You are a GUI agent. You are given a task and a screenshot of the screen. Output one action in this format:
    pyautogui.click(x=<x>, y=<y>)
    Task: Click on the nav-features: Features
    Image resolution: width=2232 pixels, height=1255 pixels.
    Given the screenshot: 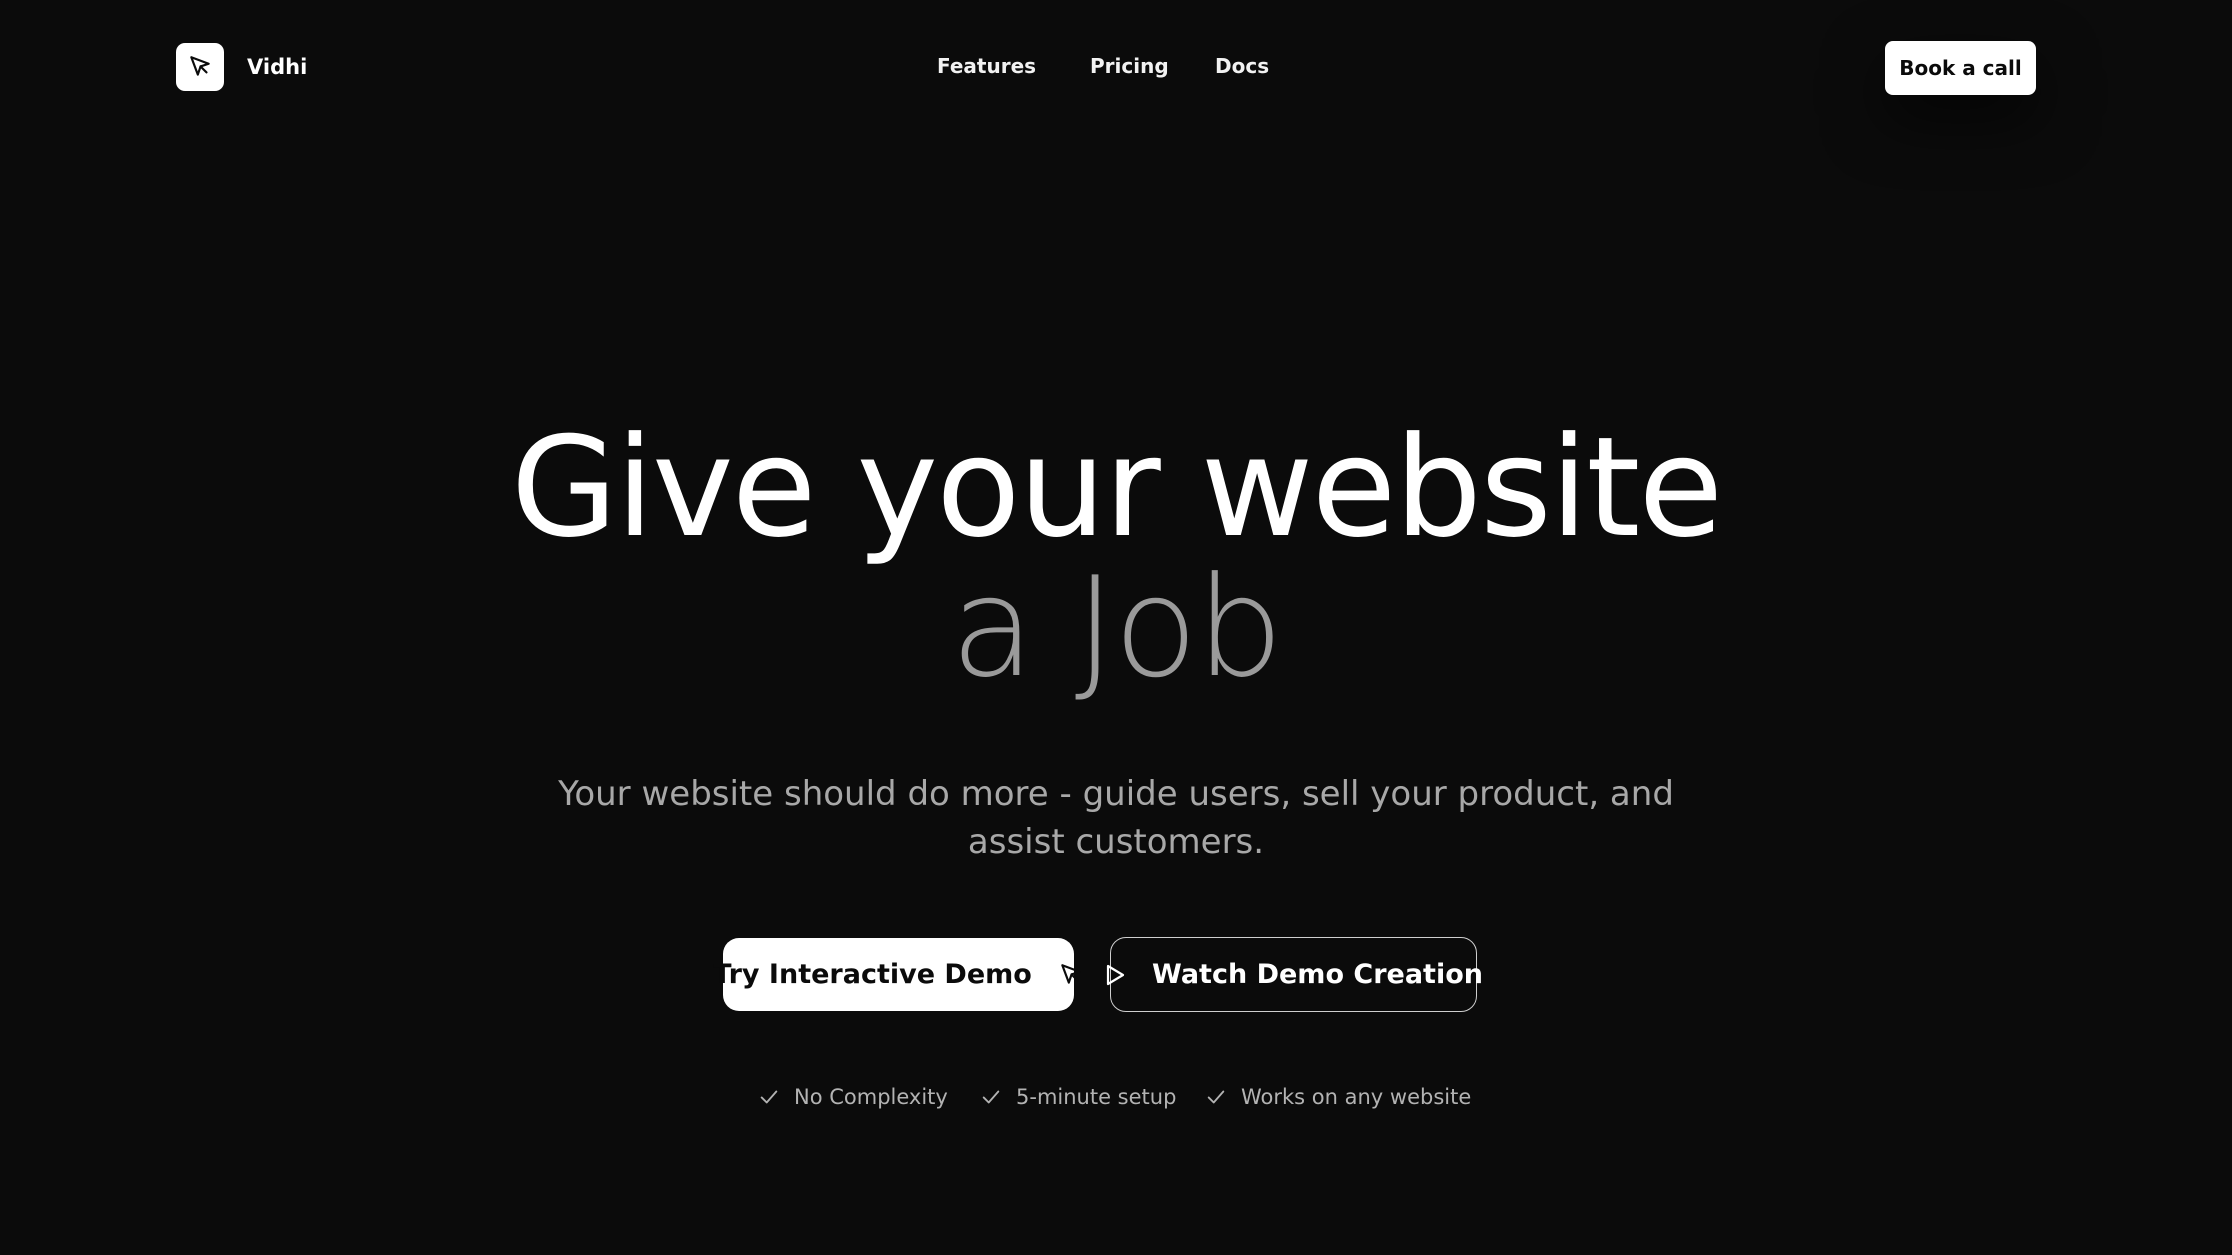 What is the action you would take?
    pyautogui.click(x=986, y=66)
    